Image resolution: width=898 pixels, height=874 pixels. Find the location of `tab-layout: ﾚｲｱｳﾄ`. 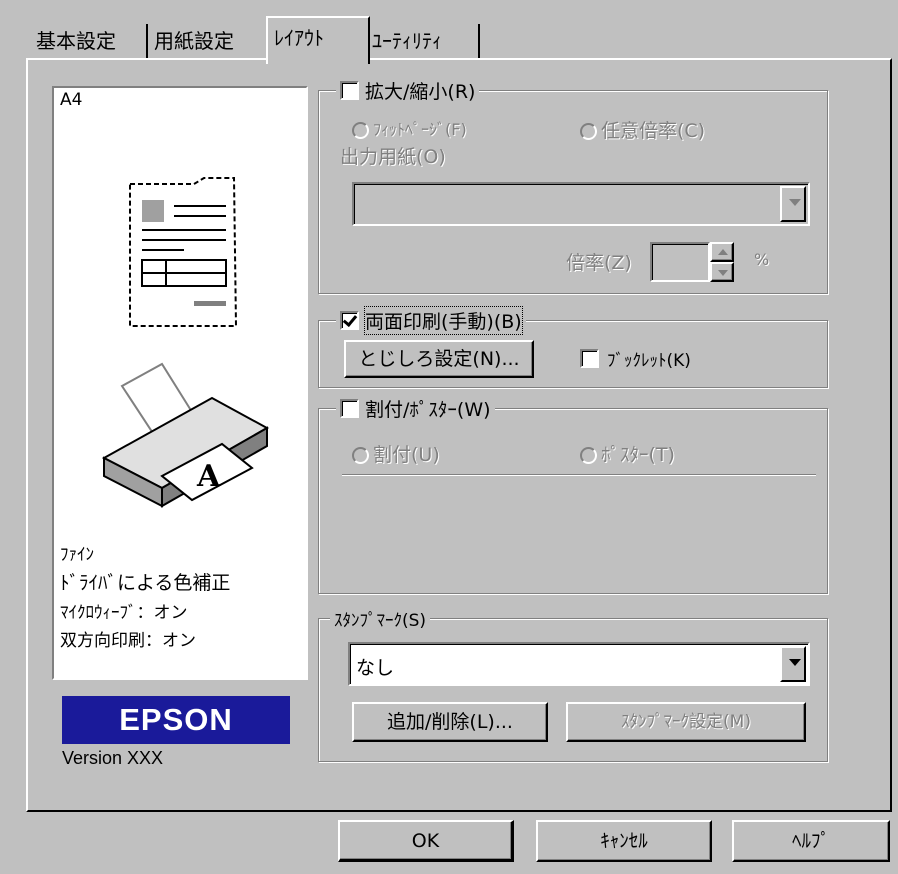

tab-layout: ﾚｲｱｳﾄ is located at coordinates (318, 40).